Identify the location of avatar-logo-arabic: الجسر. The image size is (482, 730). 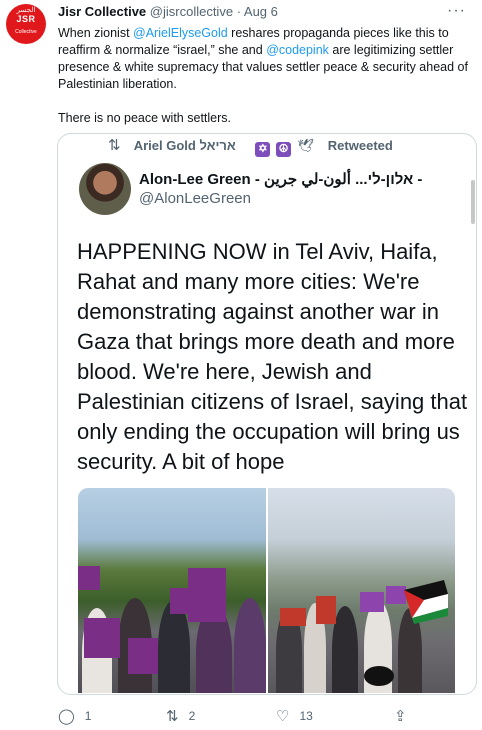
(26, 10).